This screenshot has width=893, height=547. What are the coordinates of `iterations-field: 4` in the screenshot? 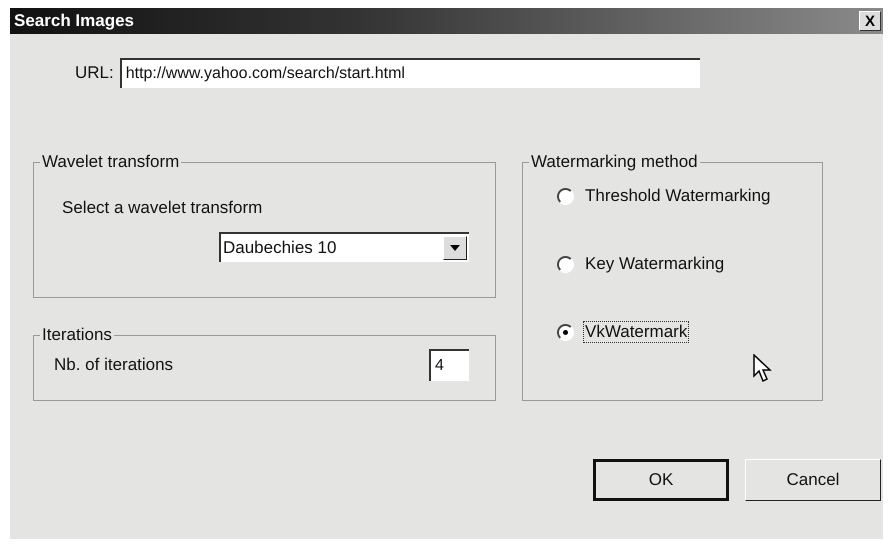 It's located at (449, 365).